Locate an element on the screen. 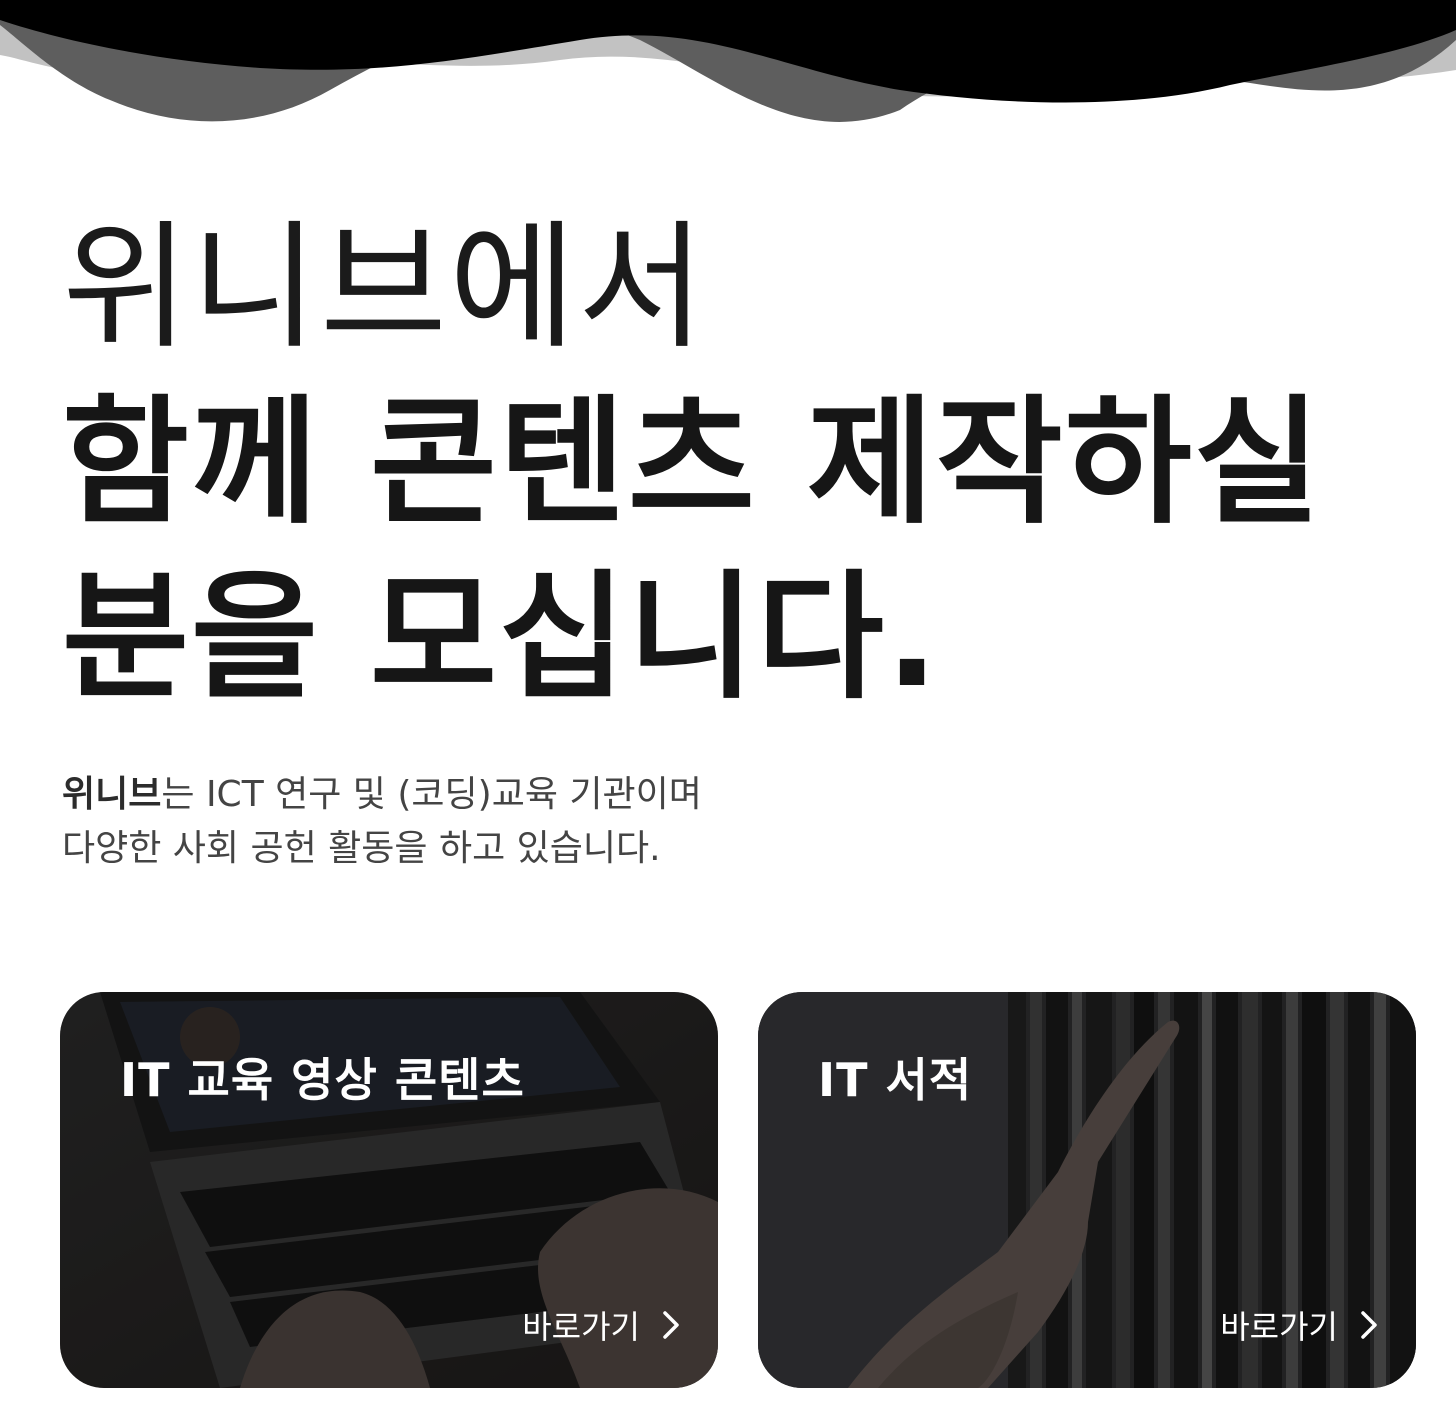  brand-name: 위니브 is located at coordinates (112, 794).